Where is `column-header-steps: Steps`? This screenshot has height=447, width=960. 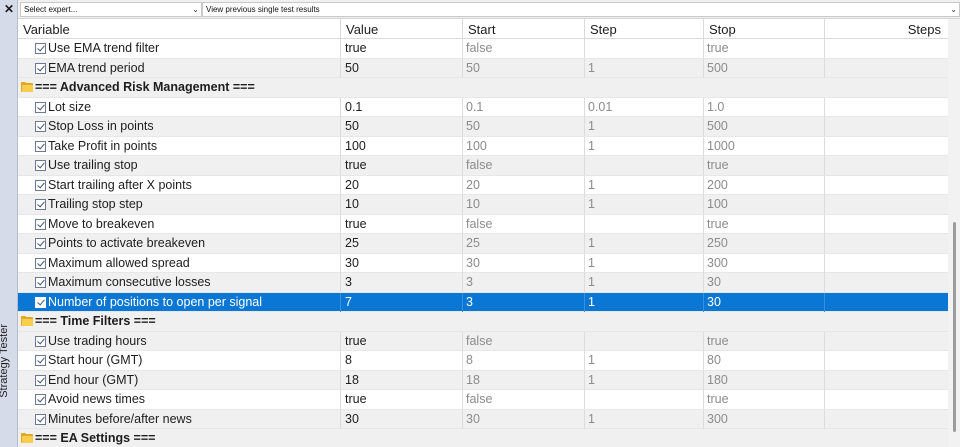
column-header-steps: Steps is located at coordinates (885, 29).